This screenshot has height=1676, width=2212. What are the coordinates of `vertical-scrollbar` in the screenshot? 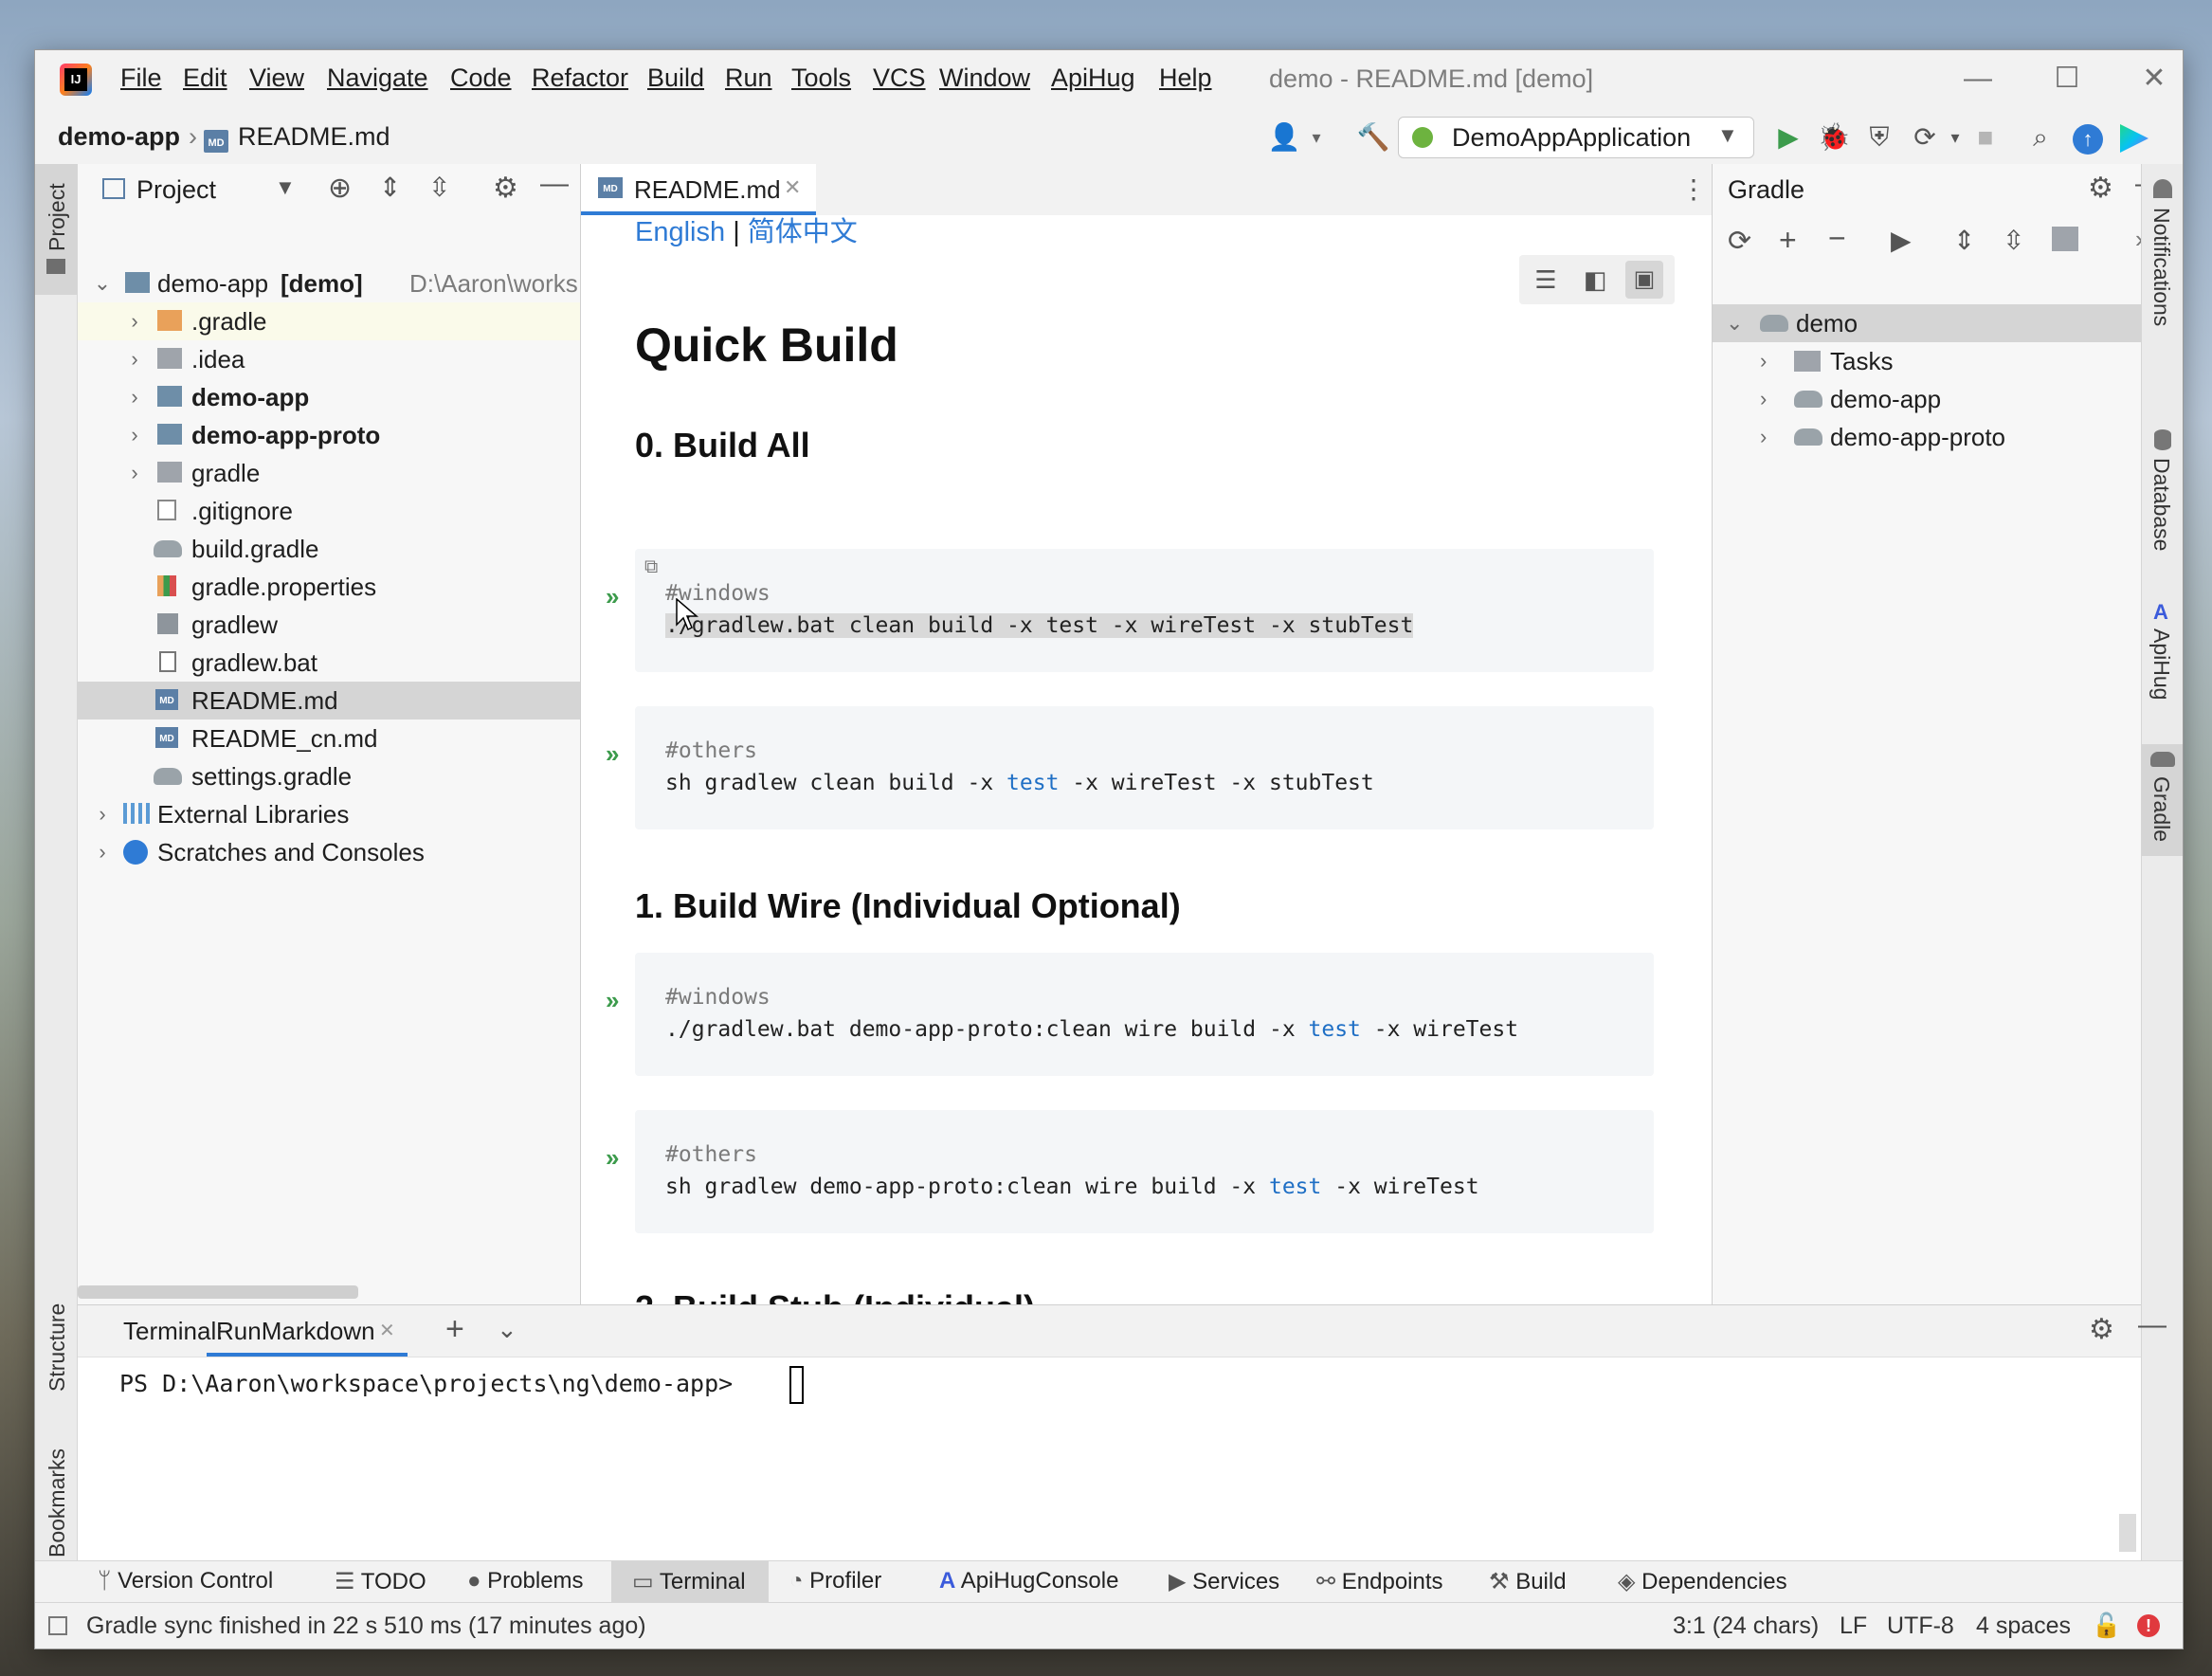 It's located at (2128, 1533).